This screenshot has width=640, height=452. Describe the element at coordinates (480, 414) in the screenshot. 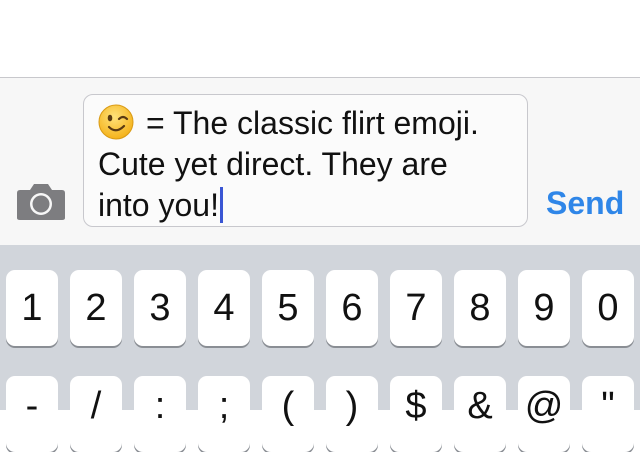

I see `key-ampersand: &` at that location.